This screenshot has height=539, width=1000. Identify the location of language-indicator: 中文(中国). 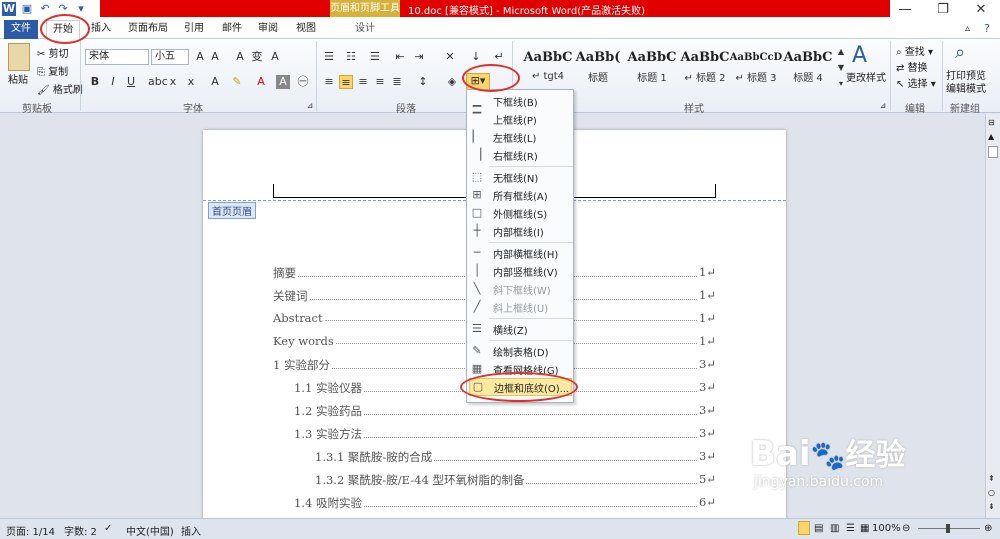
(150, 530).